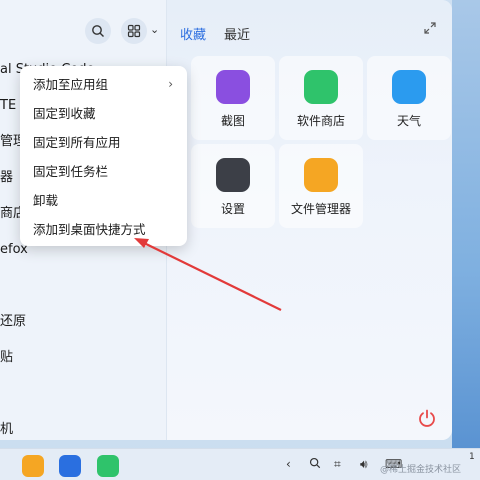 The image size is (480, 480). Describe the element at coordinates (13, 321) in the screenshot. I see `list-item-label: 还原` at that location.